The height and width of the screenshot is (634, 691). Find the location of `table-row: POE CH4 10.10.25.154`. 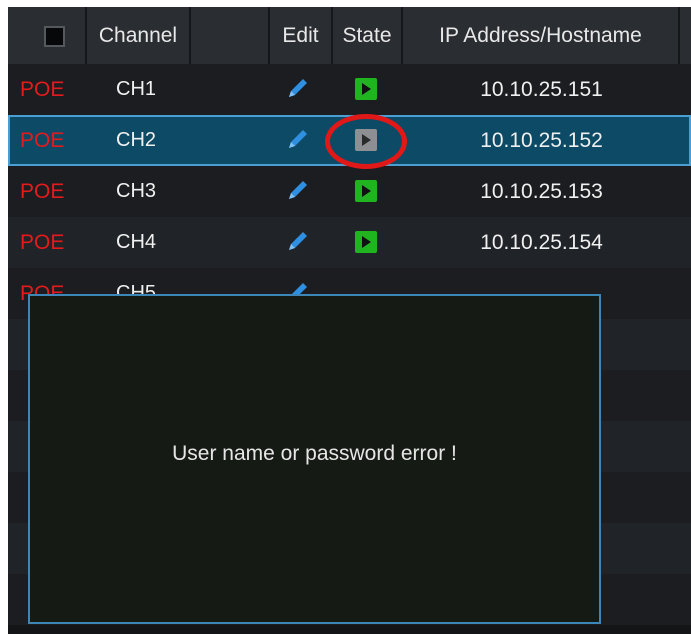

table-row: POE CH4 10.10.25.154 is located at coordinates (349, 242).